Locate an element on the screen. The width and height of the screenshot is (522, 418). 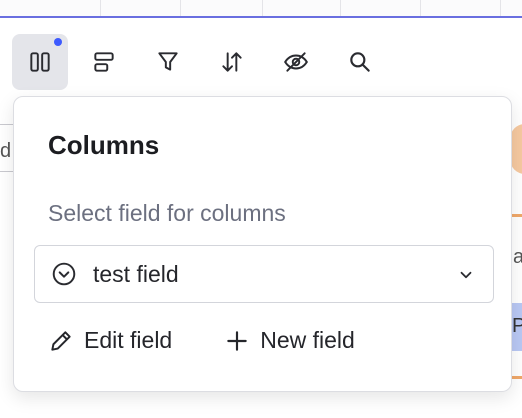
edit-field-button: Edit field is located at coordinates (110, 340).